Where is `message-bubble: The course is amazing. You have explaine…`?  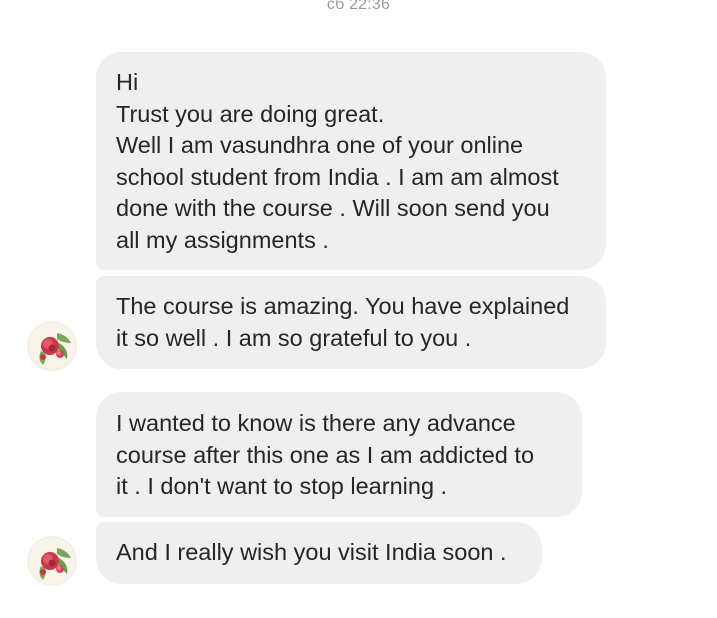 message-bubble: The course is amazing. You have explaine… is located at coordinates (351, 322).